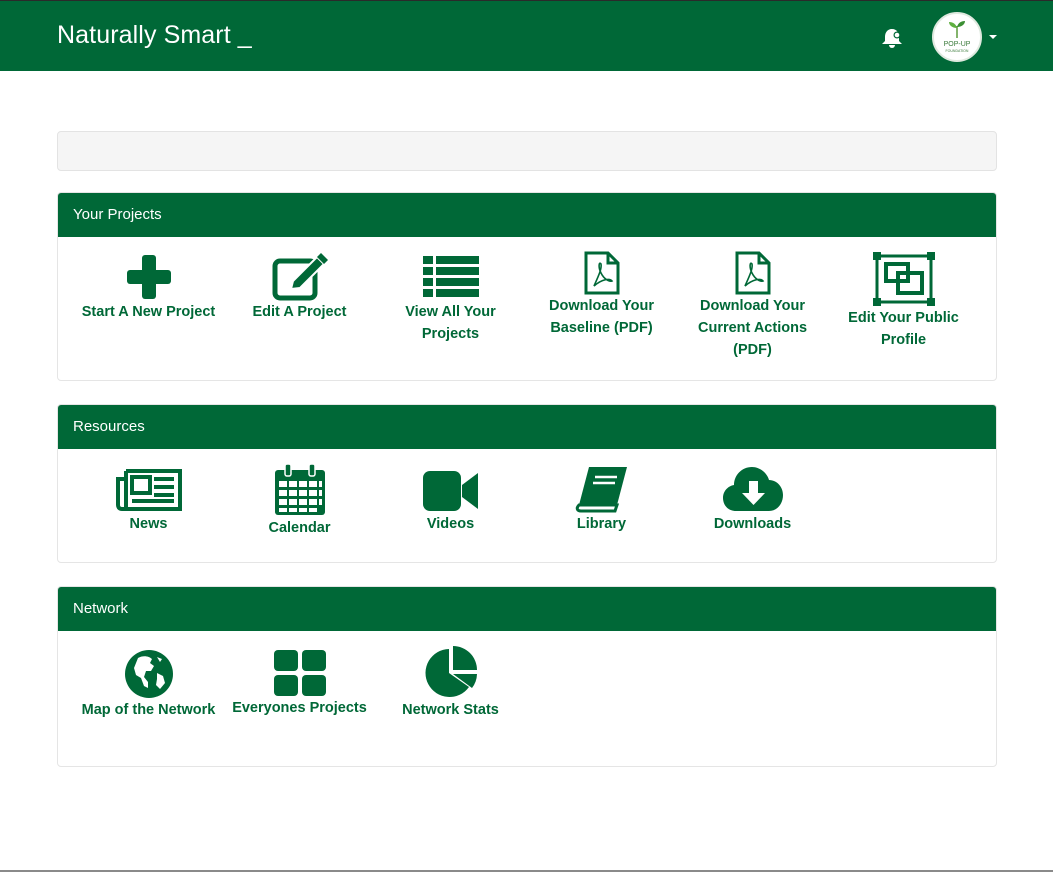 The image size is (1053, 872). I want to click on panel-title: Your Projects, so click(527, 215).